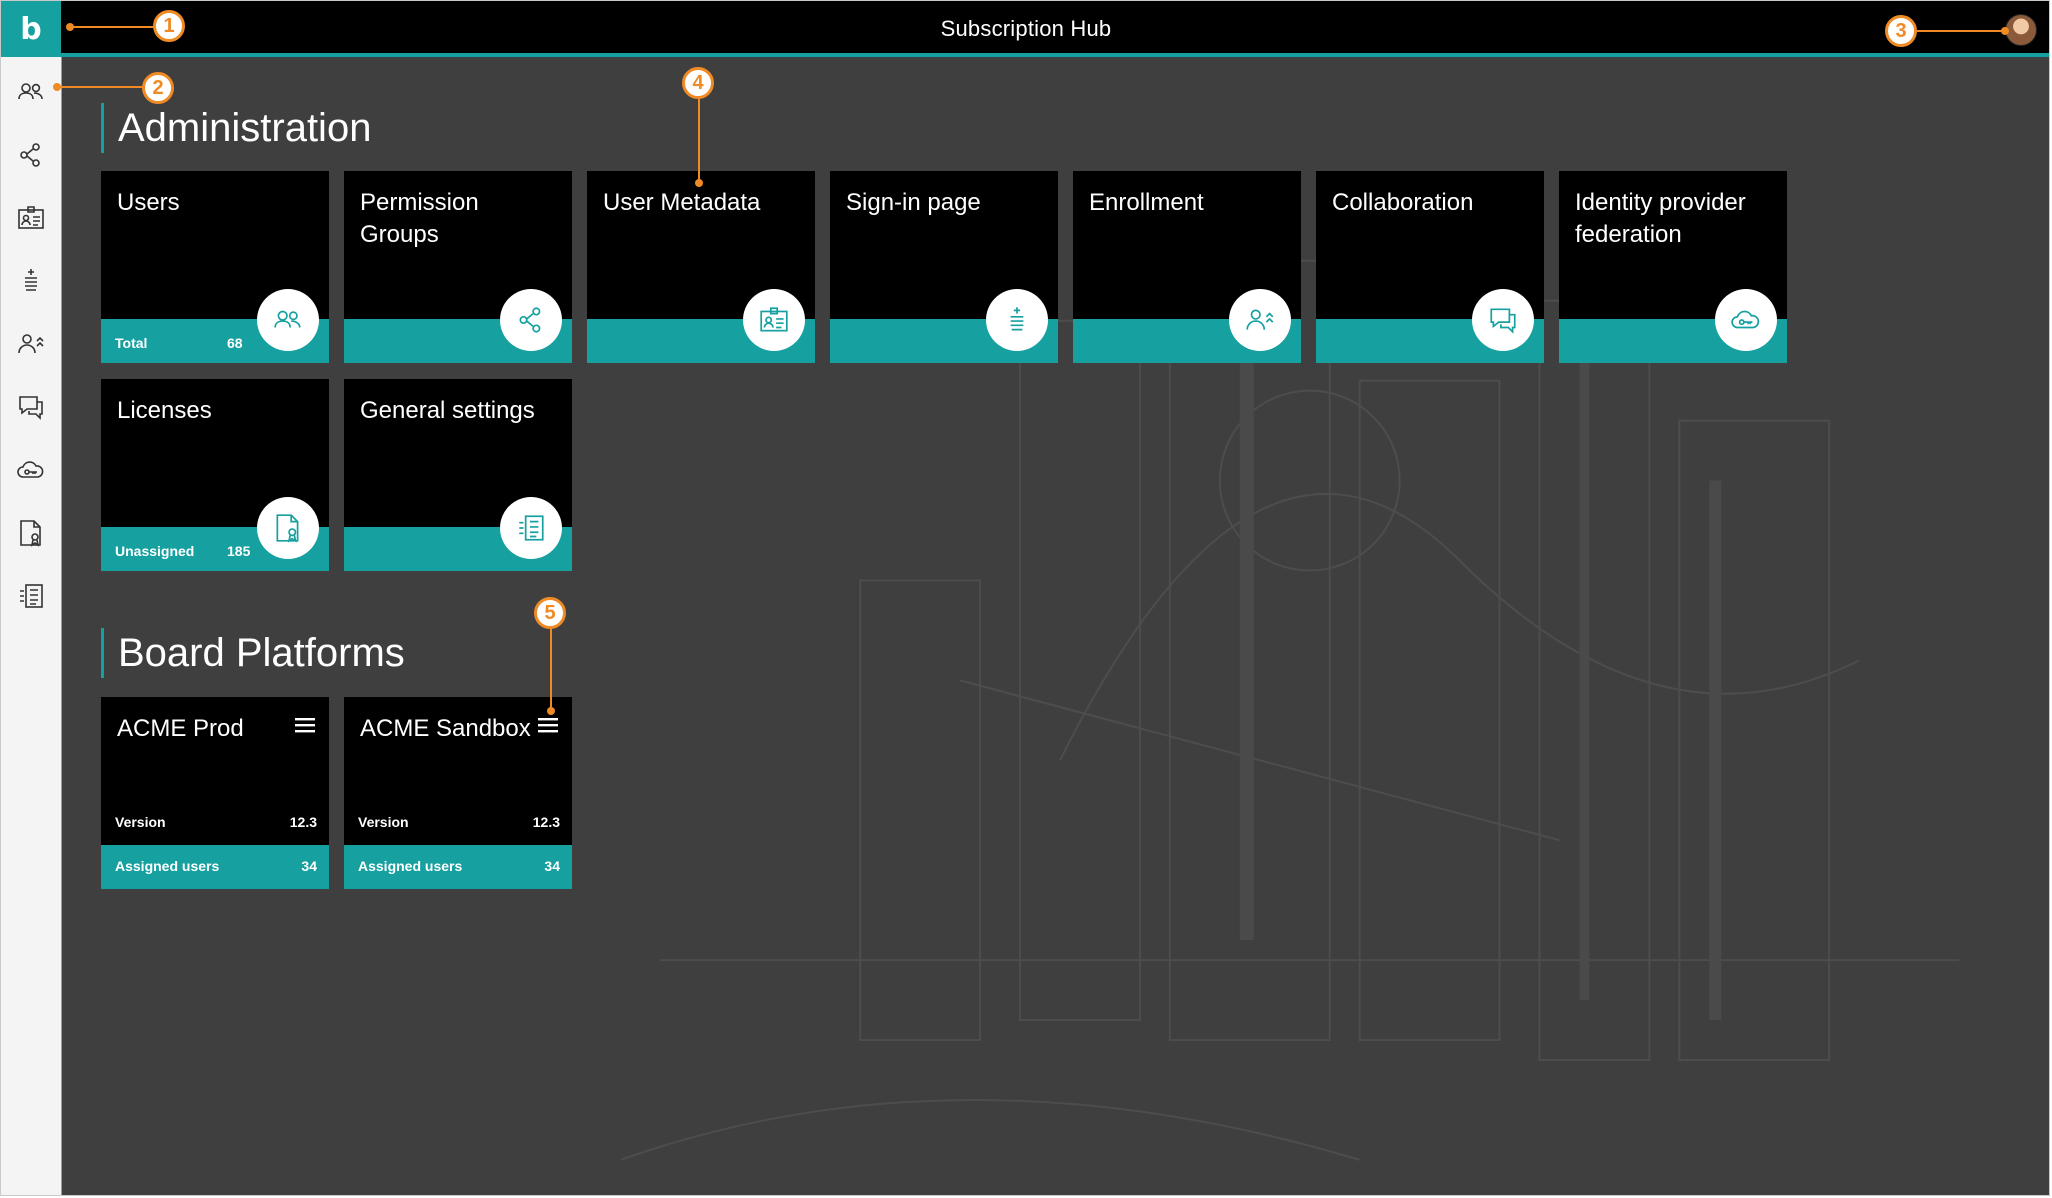  I want to click on platform-name: ACME Prod, so click(180, 728).